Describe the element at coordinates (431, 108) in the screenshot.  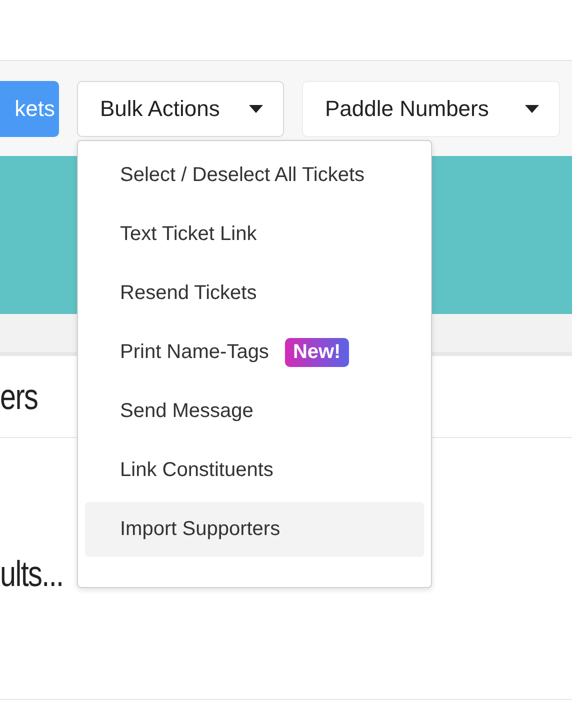
I see `dropdown-button: Paddle Numbers` at that location.